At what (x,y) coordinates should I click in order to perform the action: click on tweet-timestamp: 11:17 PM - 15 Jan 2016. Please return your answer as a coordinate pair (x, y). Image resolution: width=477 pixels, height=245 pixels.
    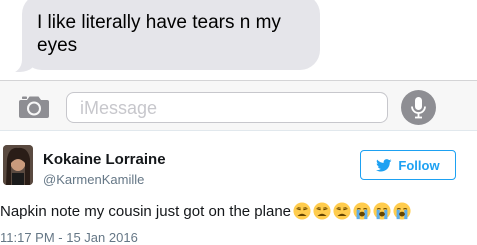
    Looking at the image, I should click on (69, 237).